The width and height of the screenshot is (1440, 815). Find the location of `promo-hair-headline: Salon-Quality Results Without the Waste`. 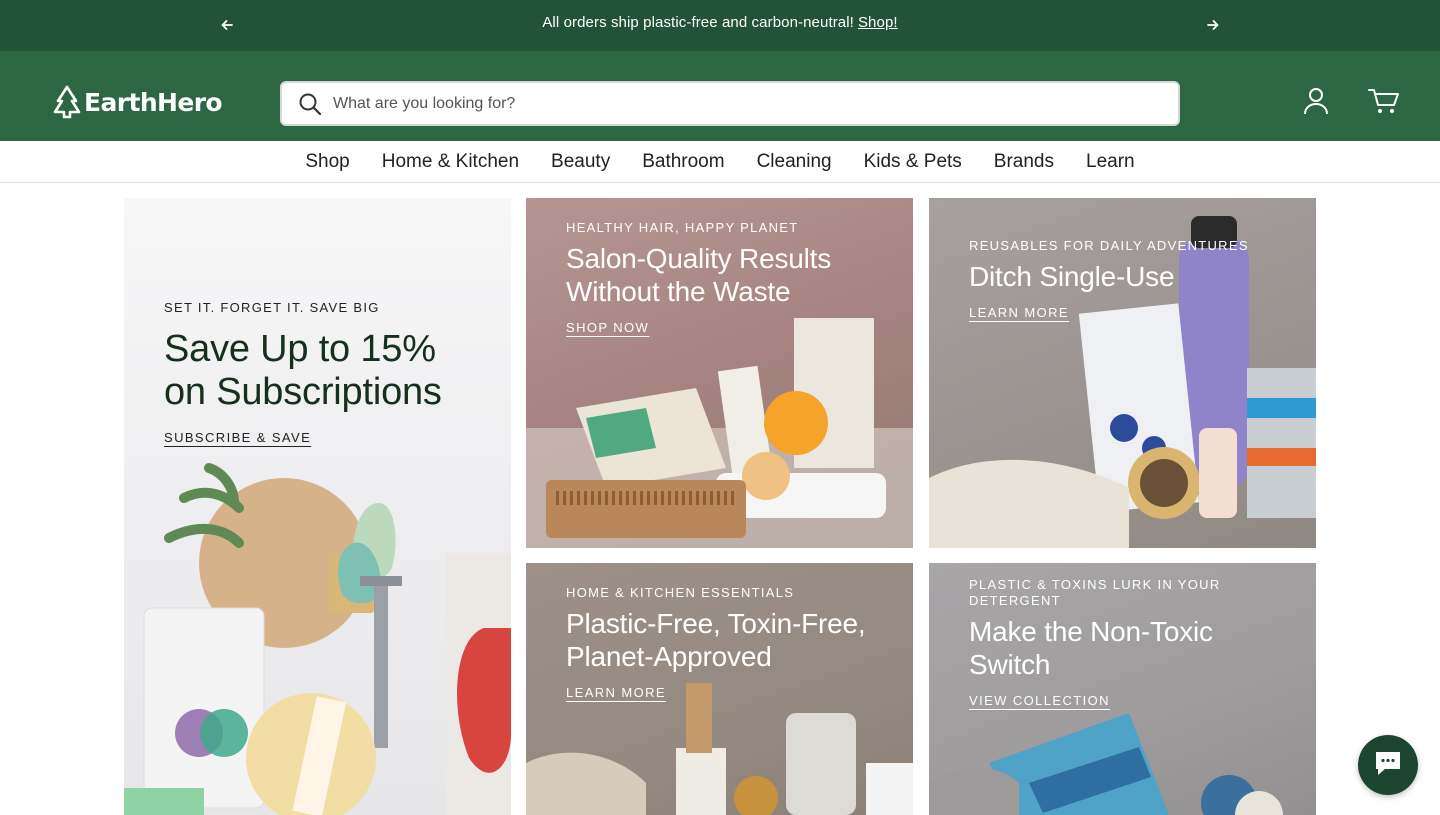

promo-hair-headline: Salon-Quality Results Without the Waste is located at coordinates (699, 275).